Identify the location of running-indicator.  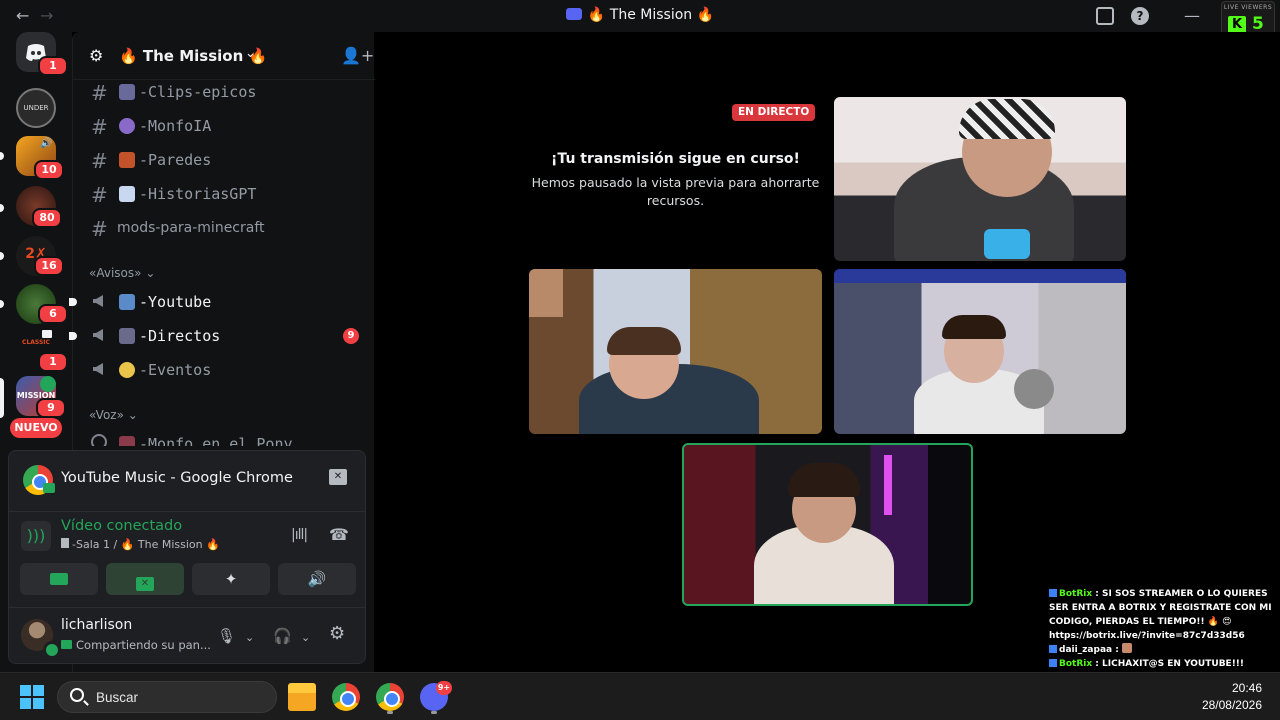
(390, 712).